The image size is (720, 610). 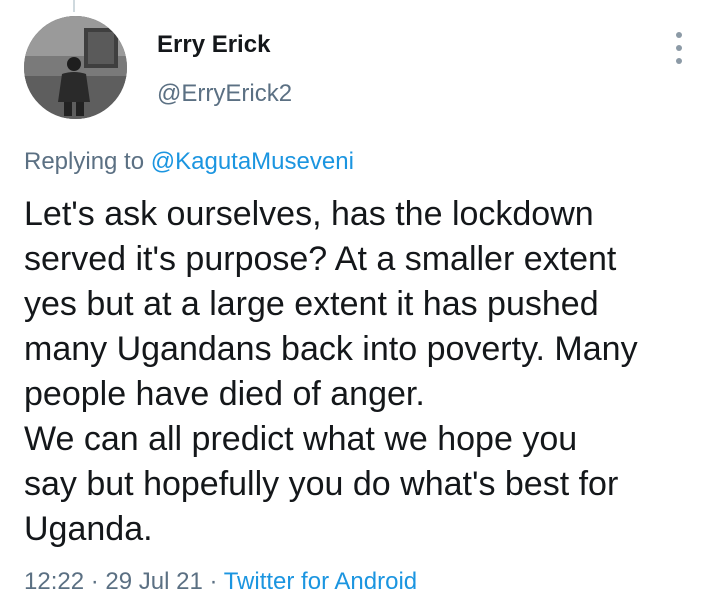 What do you see at coordinates (87, 161) in the screenshot?
I see `replying-to-label: Replying to` at bounding box center [87, 161].